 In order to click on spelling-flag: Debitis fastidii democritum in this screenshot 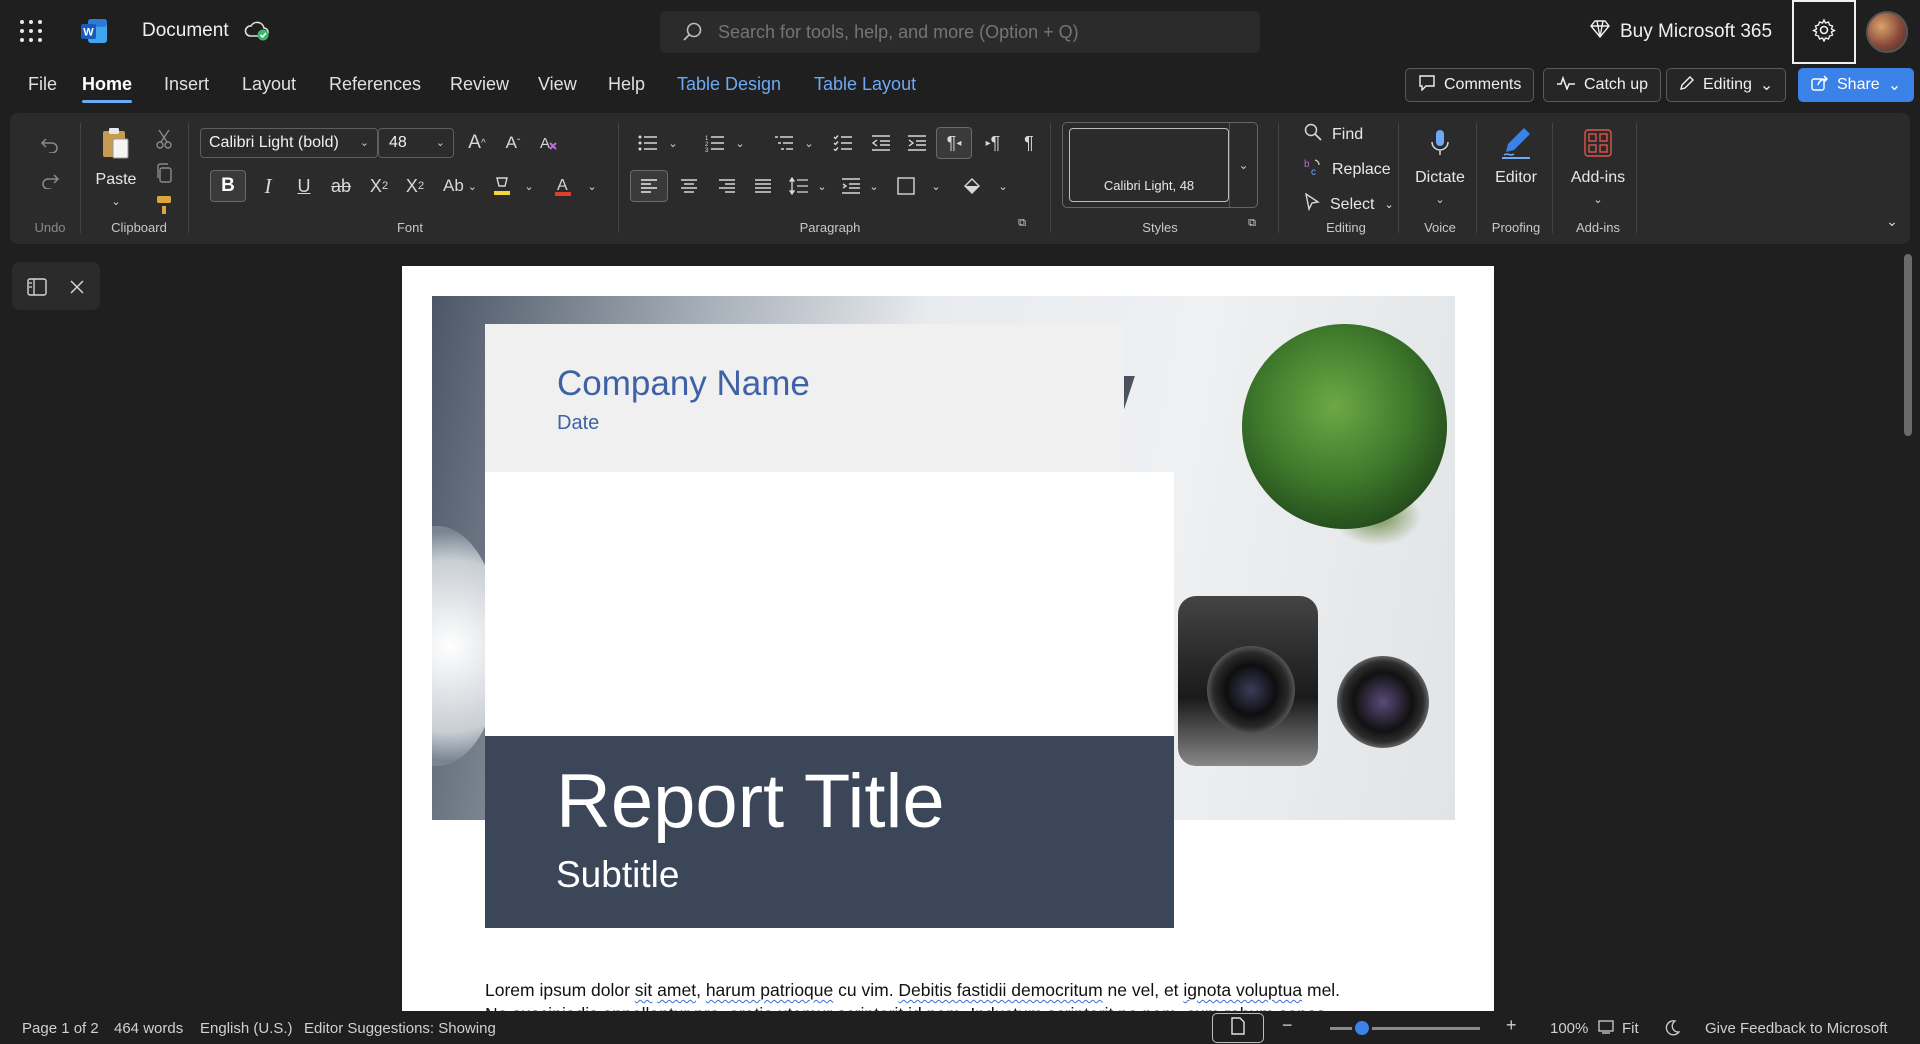, I will do `click(1000, 990)`.